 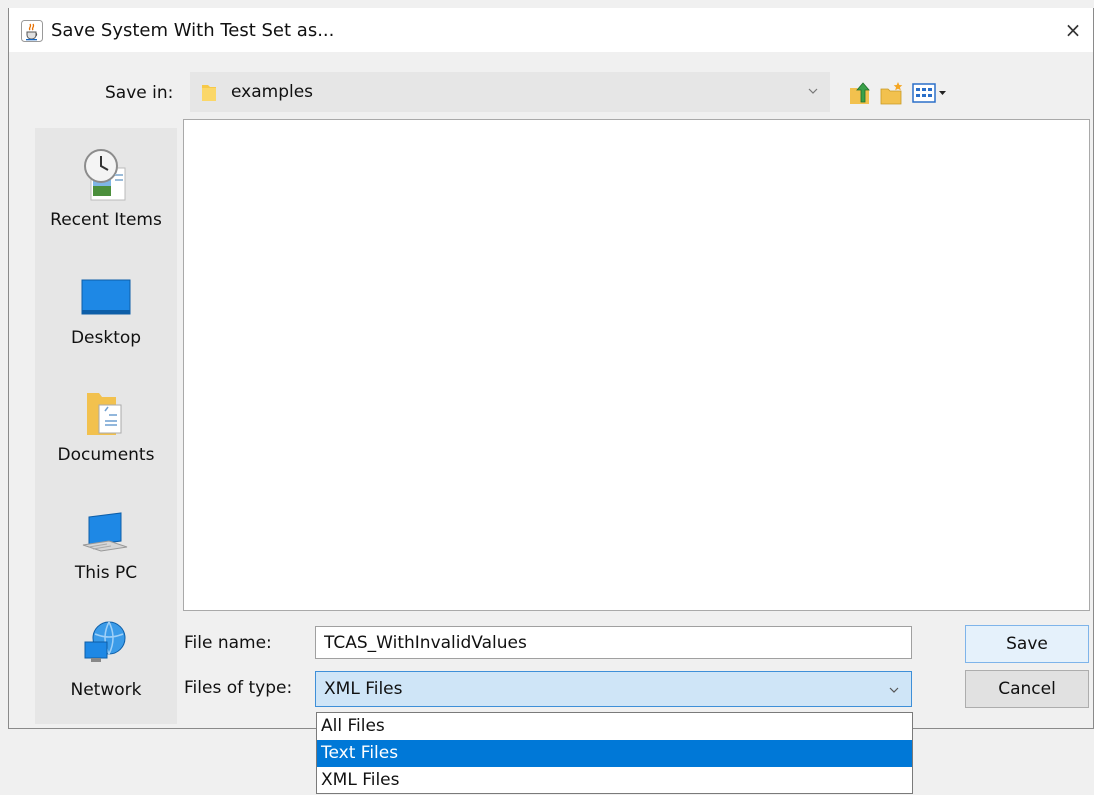 What do you see at coordinates (106, 573) in the screenshot?
I see `place-label-this-pc: This PC` at bounding box center [106, 573].